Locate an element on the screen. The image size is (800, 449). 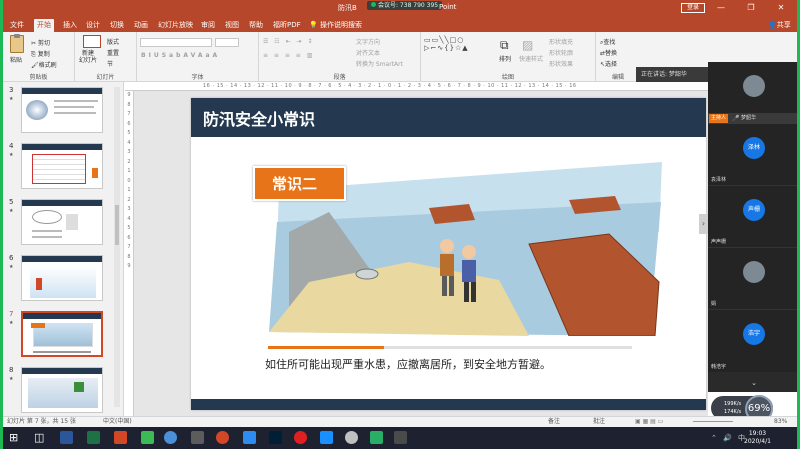
view-buttons-icon: ▣ ▦ ▤ ▭ is located at coordinates (649, 422).